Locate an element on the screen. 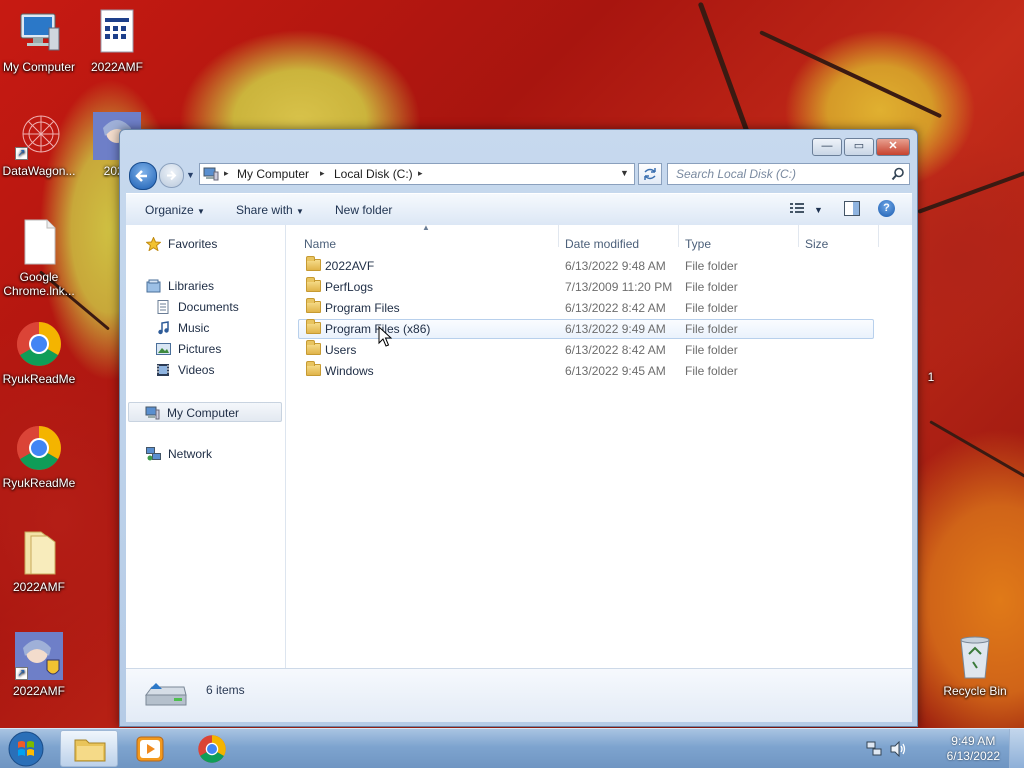 The height and width of the screenshot is (771, 1024). sort-ascending-icon: ▲ is located at coordinates (426, 227).